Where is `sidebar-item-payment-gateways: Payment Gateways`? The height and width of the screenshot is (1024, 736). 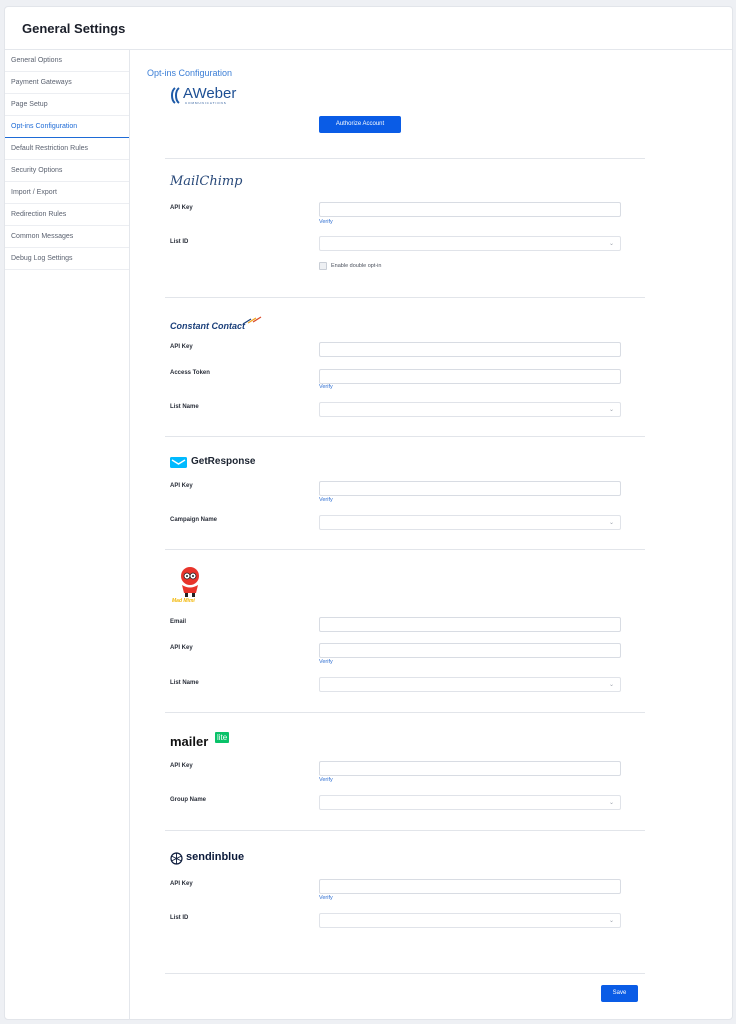 sidebar-item-payment-gateways: Payment Gateways is located at coordinates (67, 83).